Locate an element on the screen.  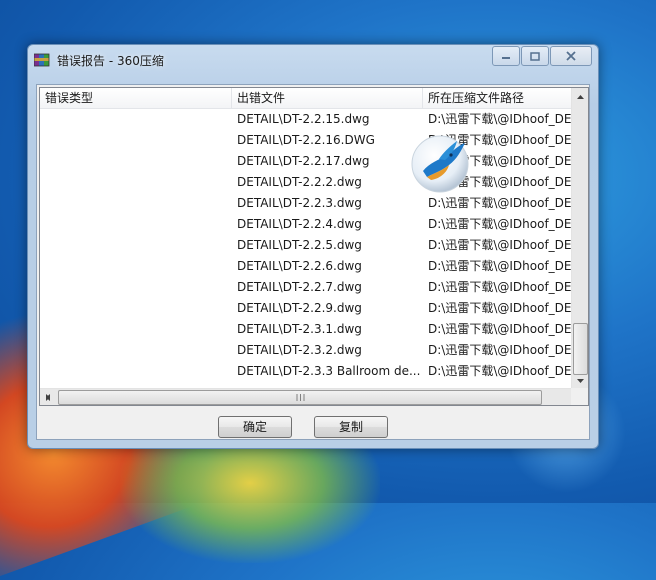
vertical-scroll-thumb is located at coordinates (580, 349).